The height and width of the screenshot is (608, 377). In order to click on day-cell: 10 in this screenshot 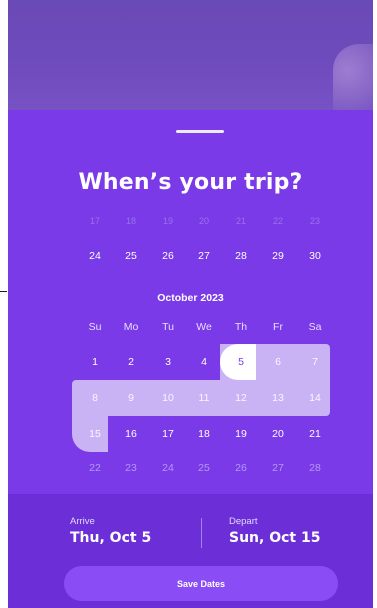, I will do `click(168, 398)`.